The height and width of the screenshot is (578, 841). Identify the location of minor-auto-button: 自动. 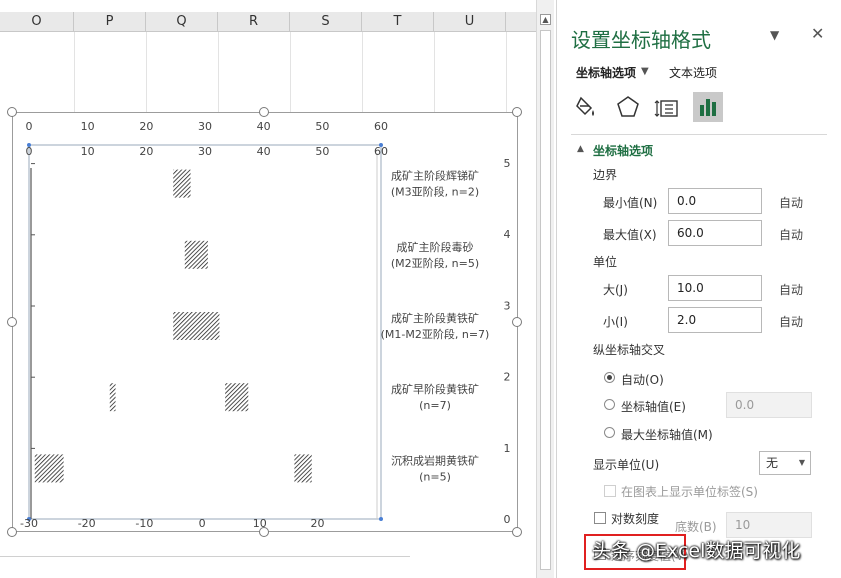
(791, 321).